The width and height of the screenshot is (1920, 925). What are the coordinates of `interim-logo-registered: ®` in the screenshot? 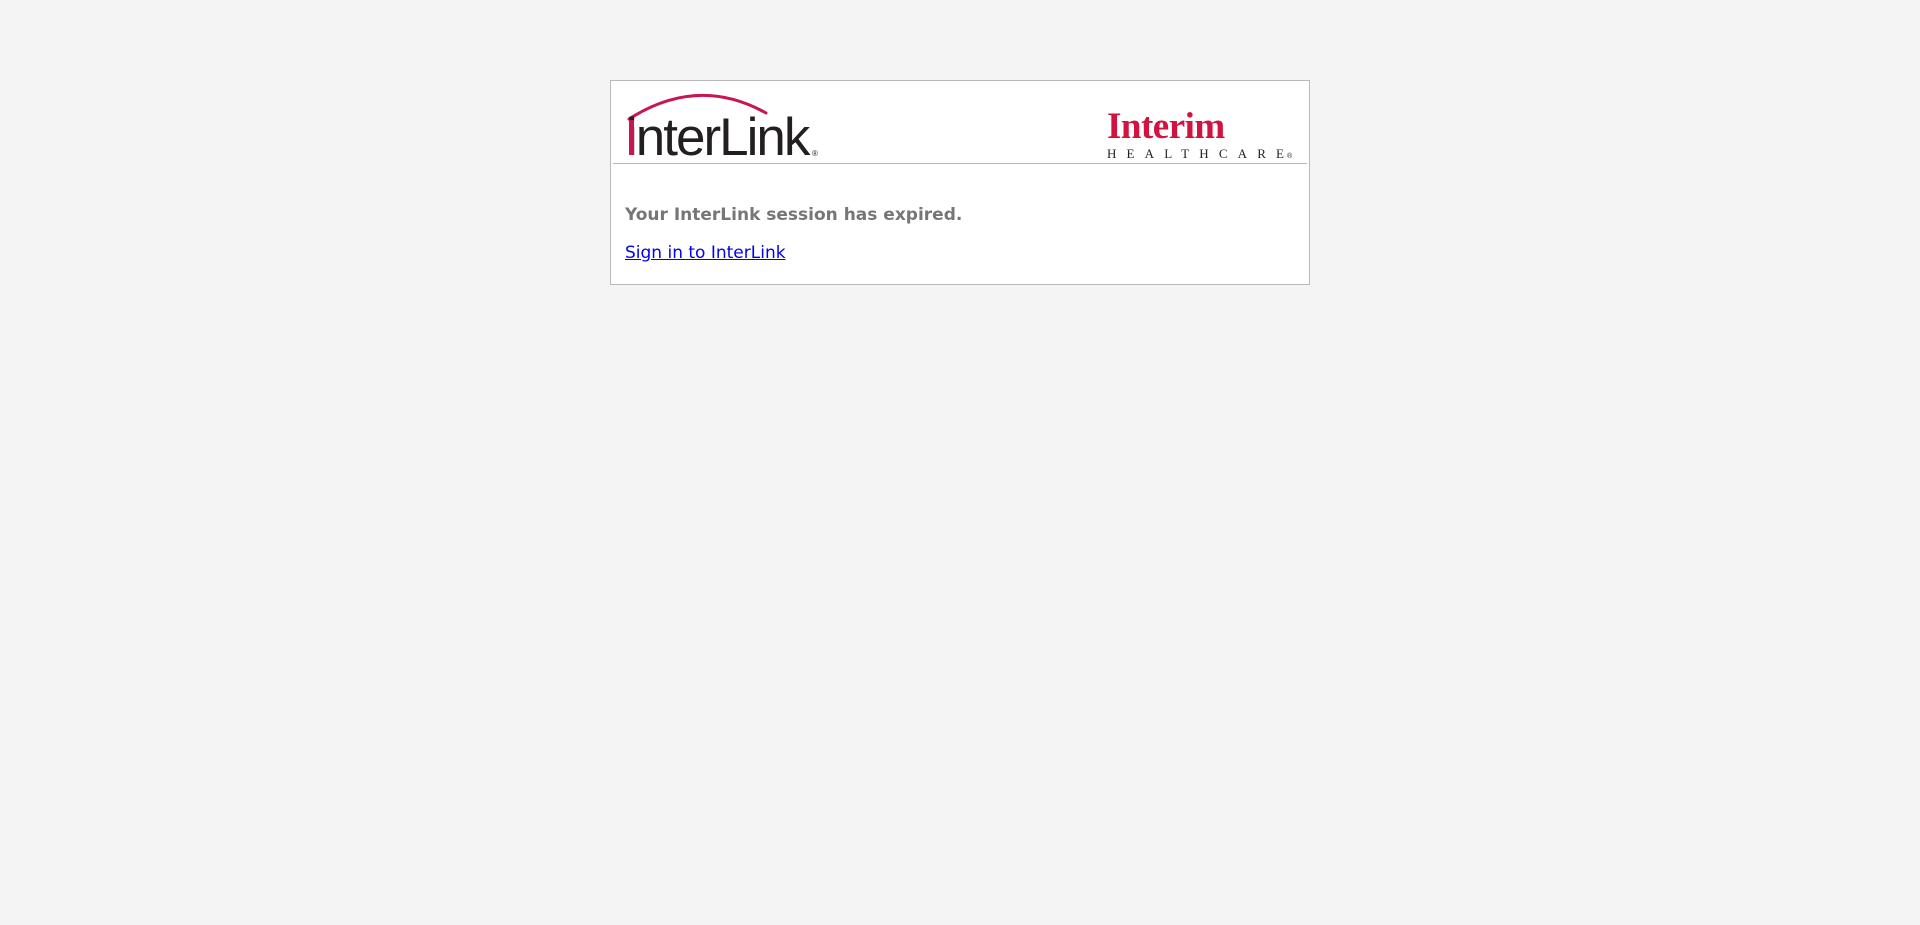 It's located at (1290, 156).